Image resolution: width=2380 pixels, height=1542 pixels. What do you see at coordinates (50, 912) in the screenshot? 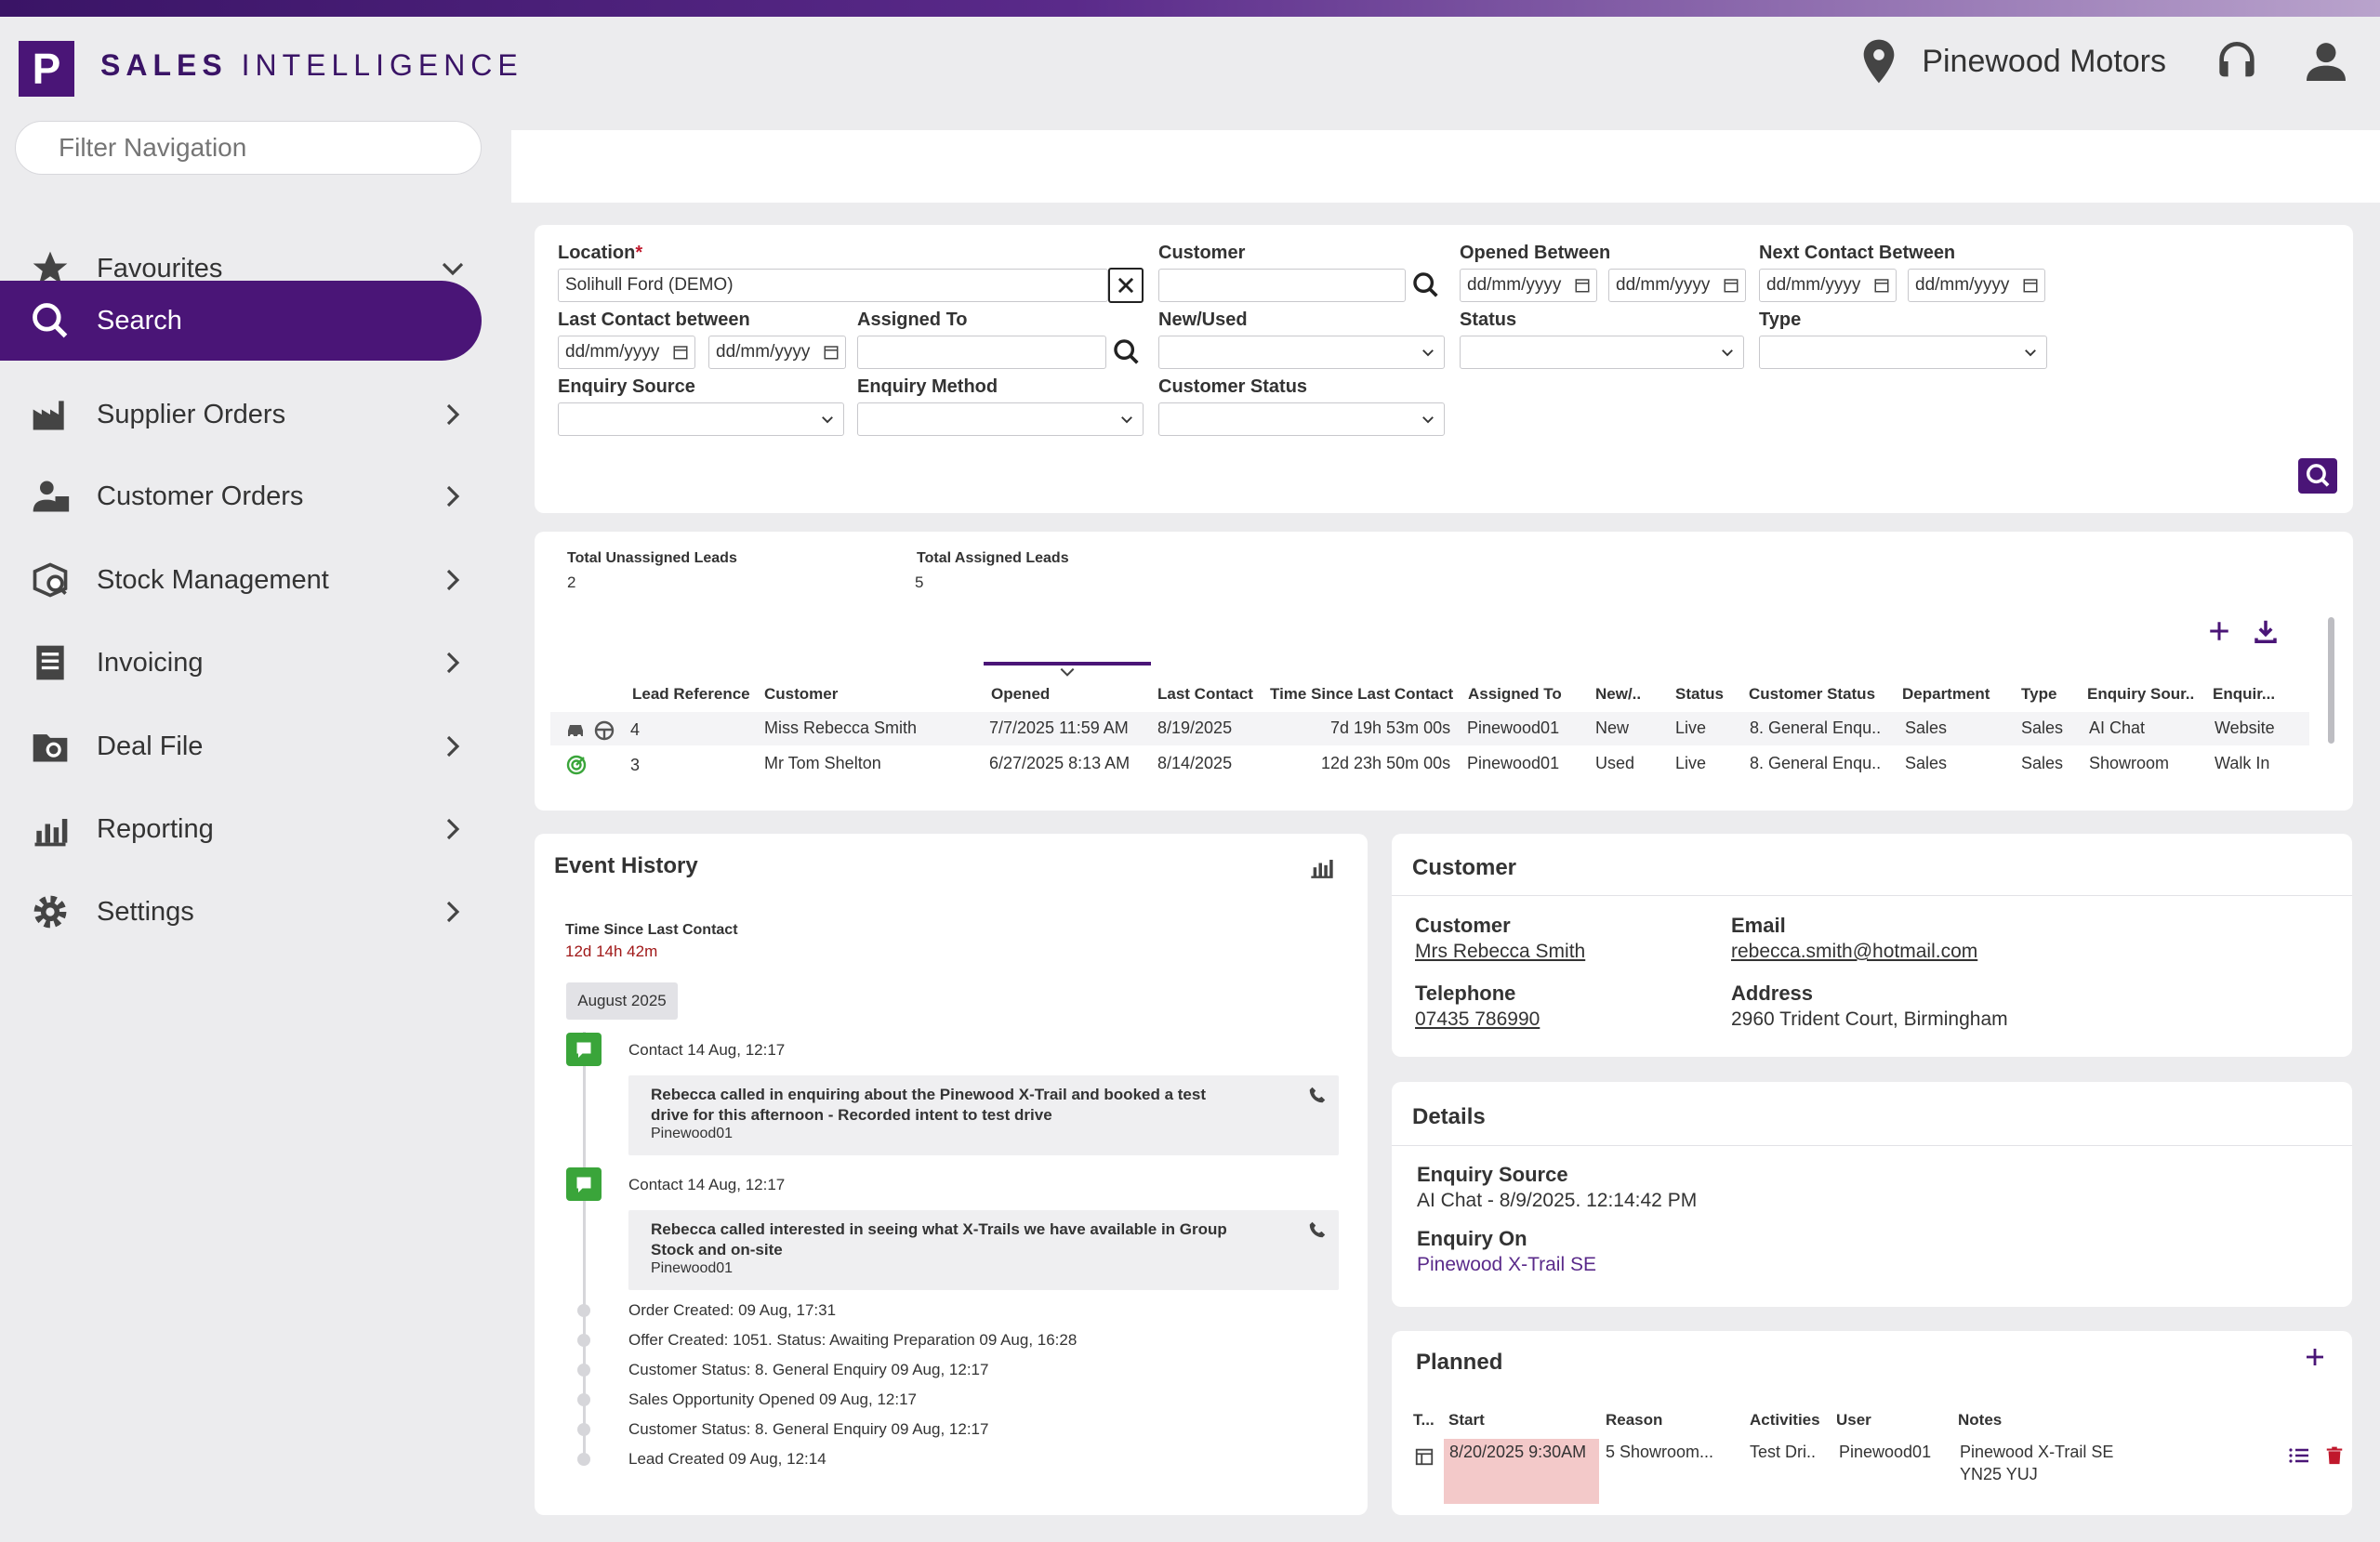
I see `gear-icon` at bounding box center [50, 912].